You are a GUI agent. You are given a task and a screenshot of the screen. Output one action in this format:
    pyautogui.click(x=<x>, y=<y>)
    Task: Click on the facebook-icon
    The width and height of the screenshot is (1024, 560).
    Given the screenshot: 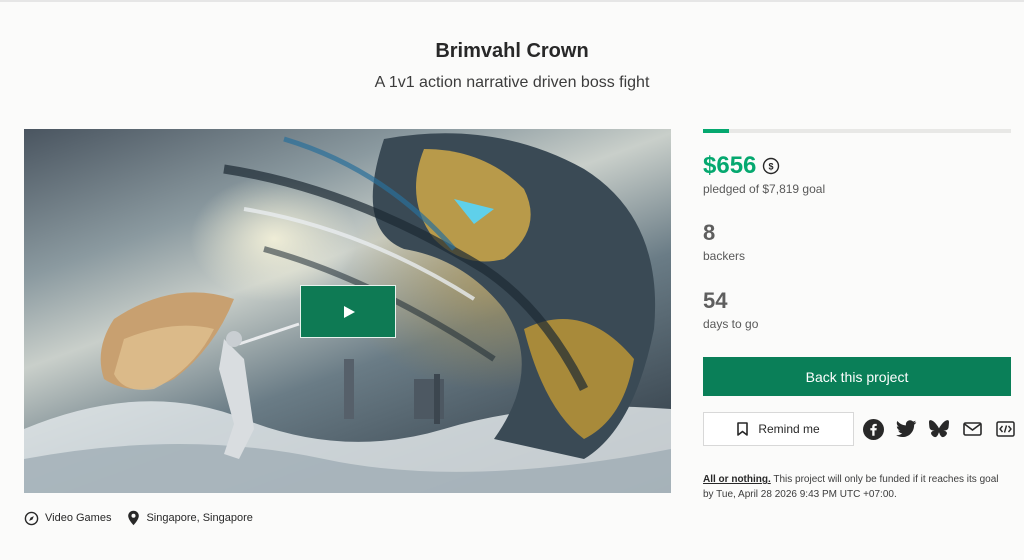 What is the action you would take?
    pyautogui.click(x=873, y=429)
    